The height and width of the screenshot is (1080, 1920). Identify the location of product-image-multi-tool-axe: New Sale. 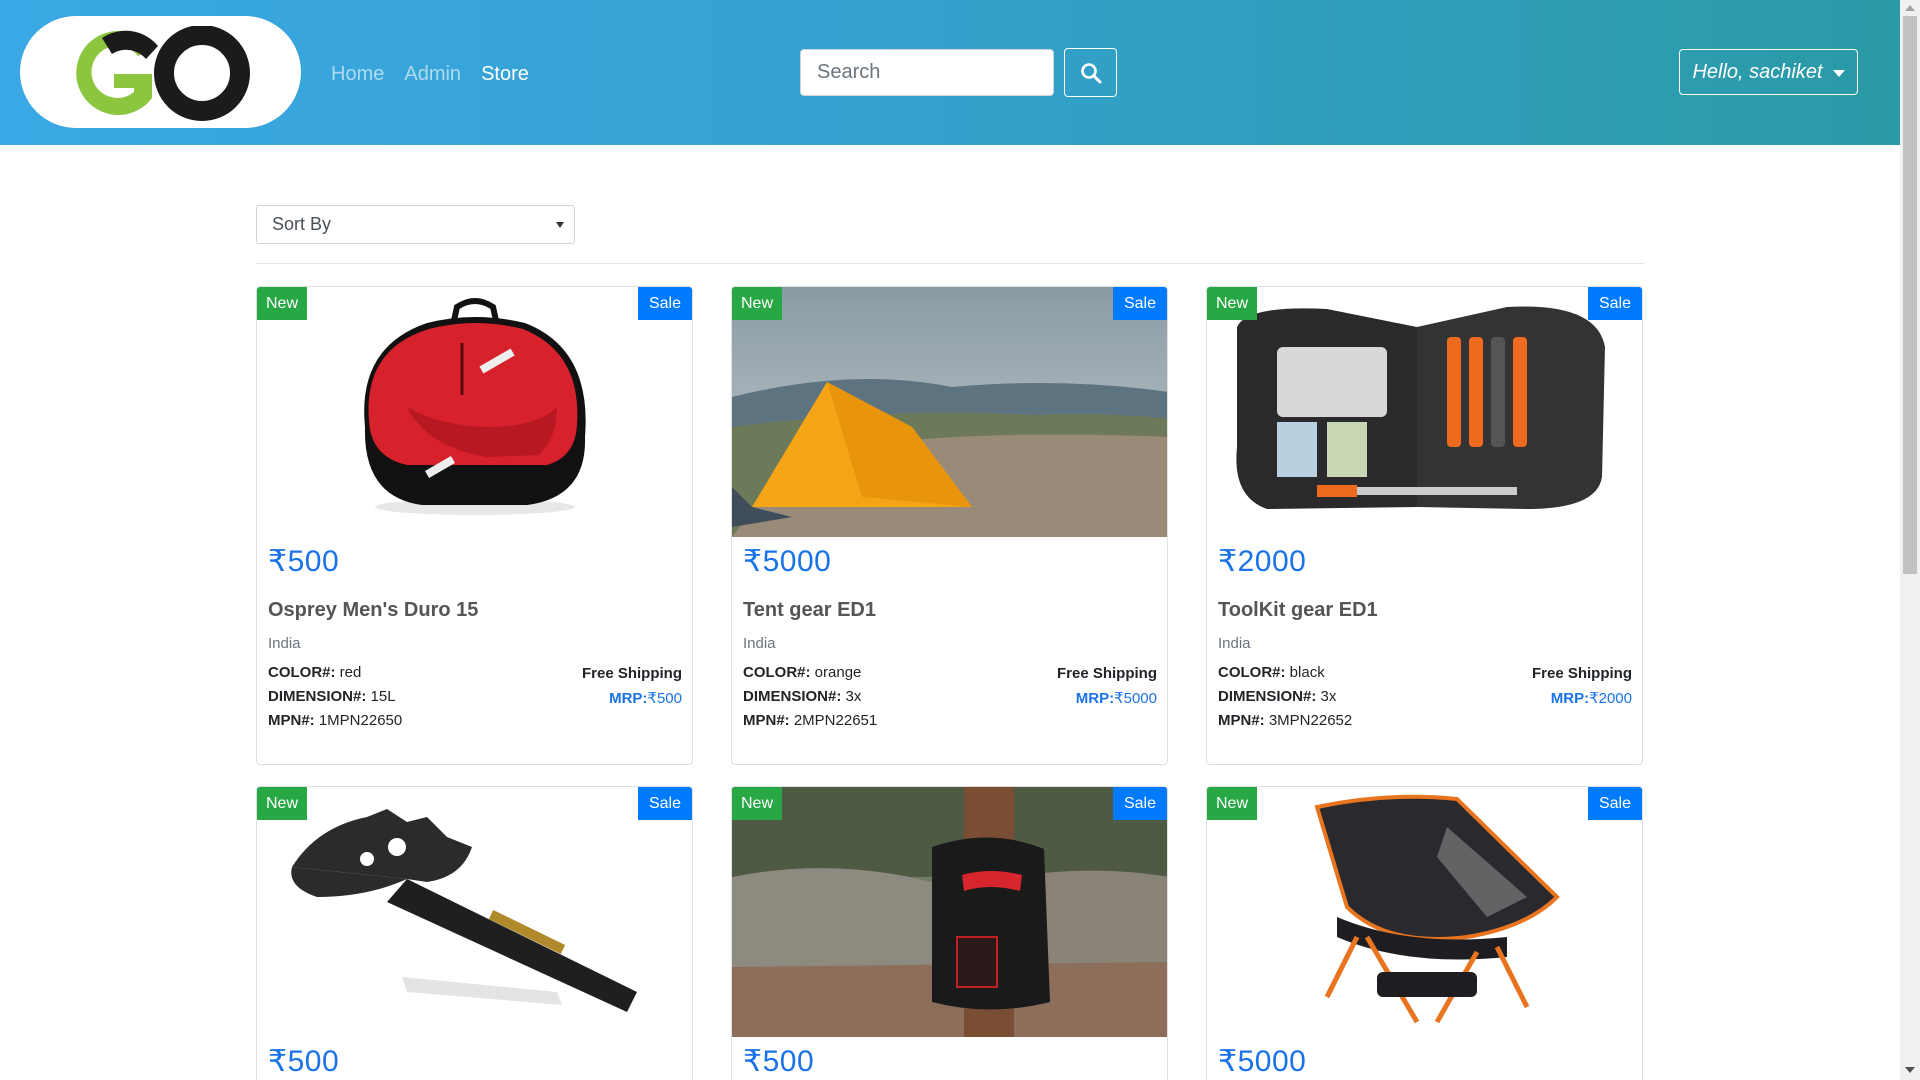
(474, 912).